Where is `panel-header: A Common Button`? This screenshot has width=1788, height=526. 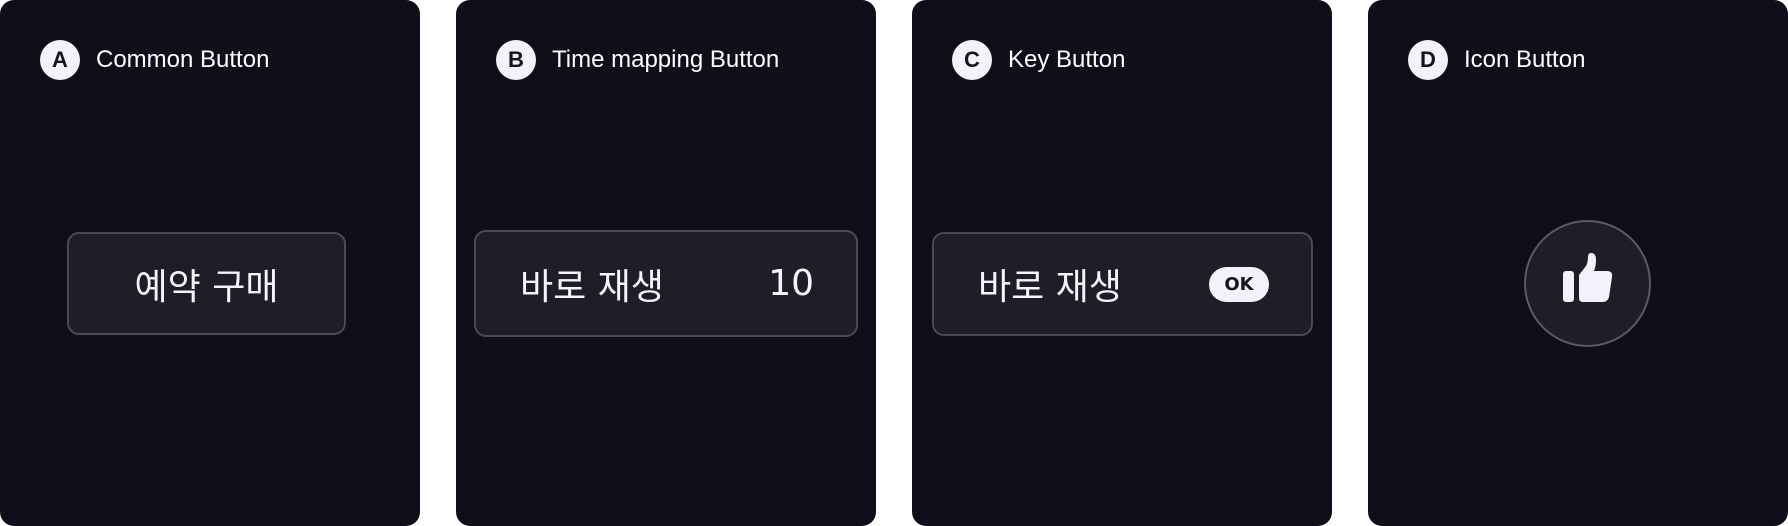 panel-header: A Common Button is located at coordinates (154, 60).